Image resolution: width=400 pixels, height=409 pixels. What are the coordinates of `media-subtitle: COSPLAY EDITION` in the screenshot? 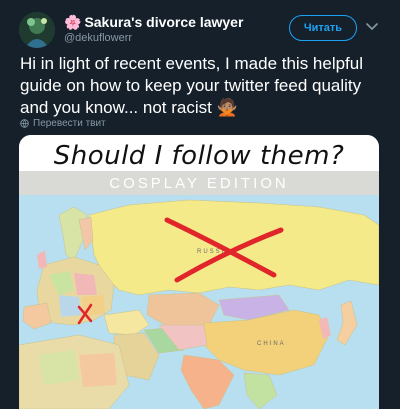 It's located at (199, 183).